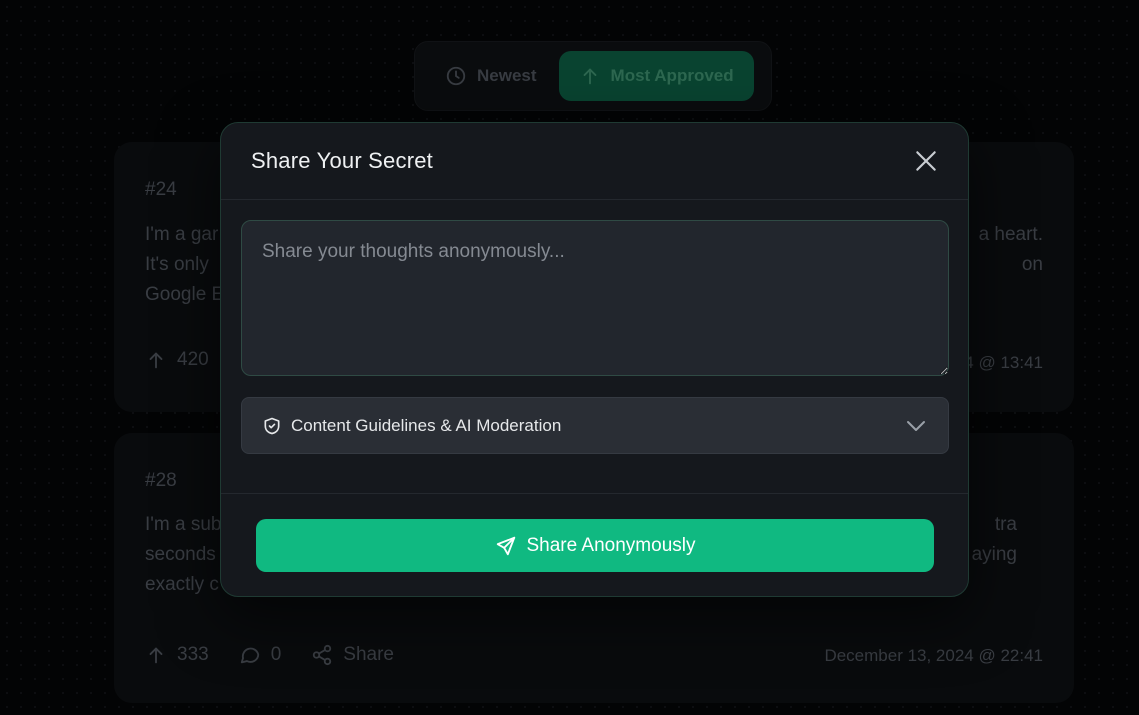 This screenshot has height=715, width=1139. I want to click on chevron-down-icon, so click(916, 425).